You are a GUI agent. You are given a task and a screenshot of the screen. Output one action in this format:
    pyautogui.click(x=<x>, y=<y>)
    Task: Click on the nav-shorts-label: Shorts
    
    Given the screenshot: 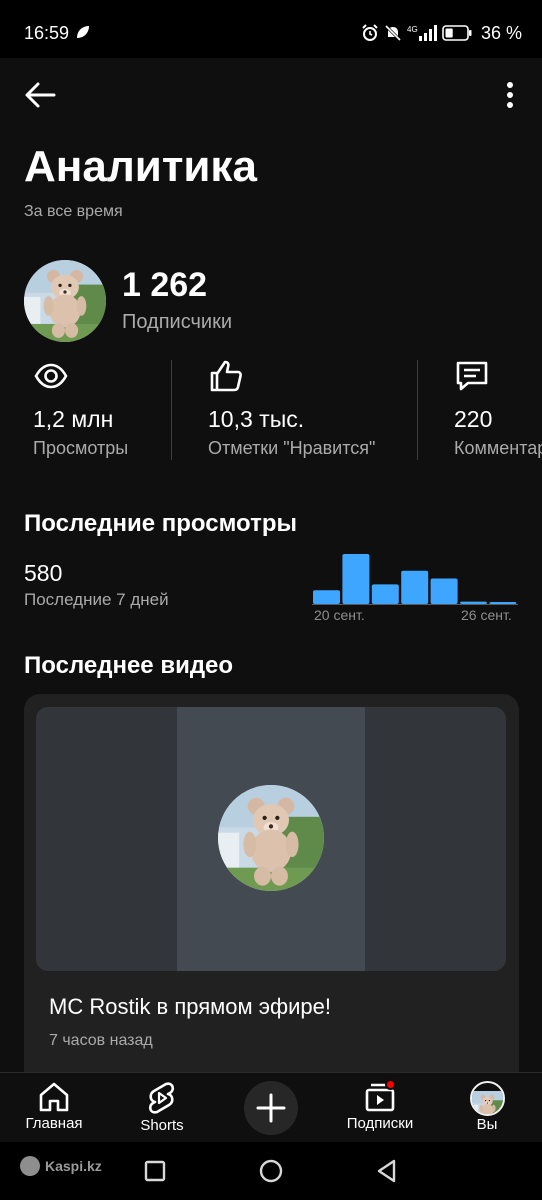 What is the action you would take?
    pyautogui.click(x=162, y=1125)
    